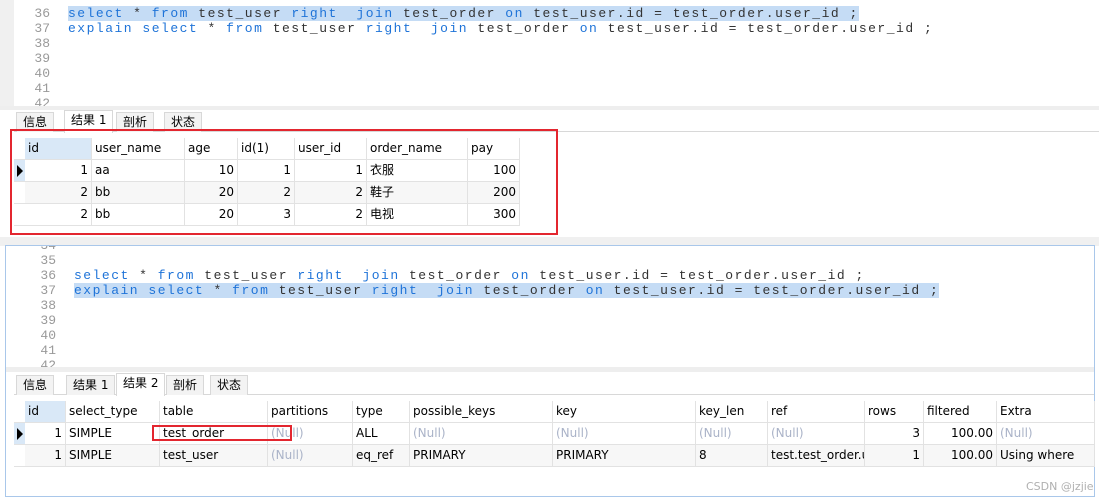 The image size is (1099, 501). What do you see at coordinates (381, 456) in the screenshot?
I see `table-cell: eq_ref` at bounding box center [381, 456].